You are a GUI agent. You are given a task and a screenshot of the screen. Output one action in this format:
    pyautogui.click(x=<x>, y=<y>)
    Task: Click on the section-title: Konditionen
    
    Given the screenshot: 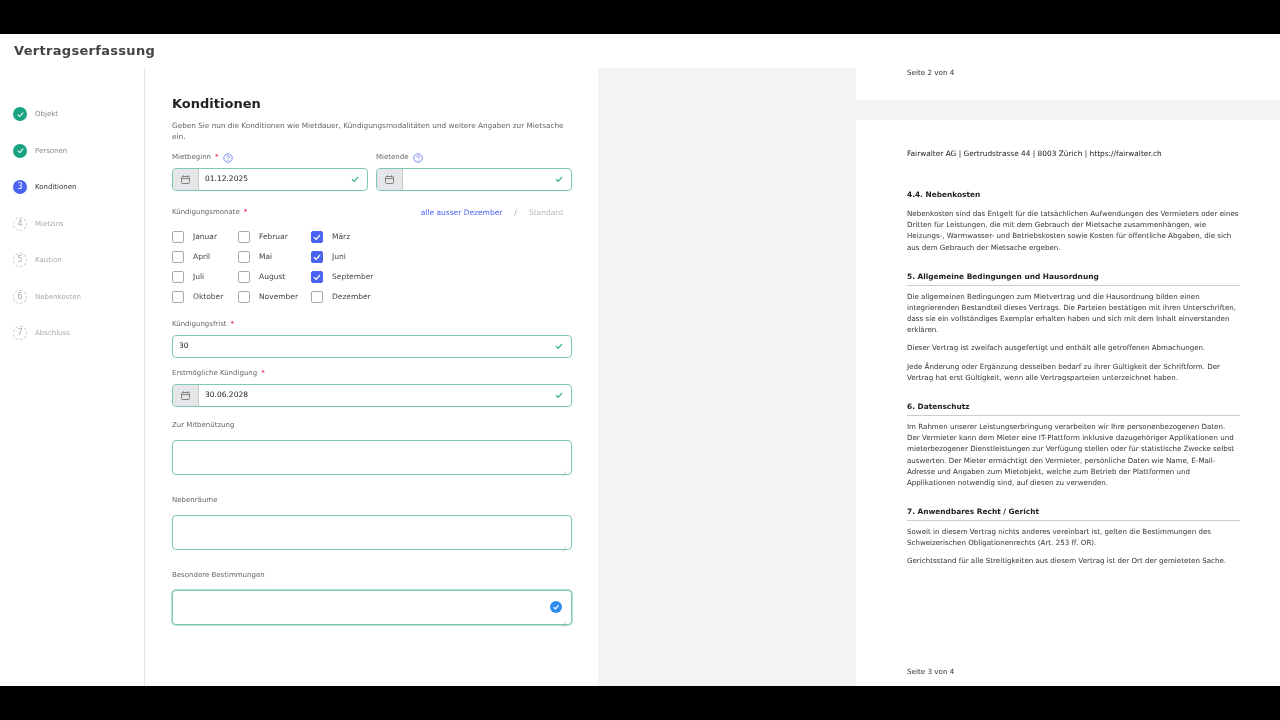 What is the action you would take?
    pyautogui.click(x=217, y=104)
    